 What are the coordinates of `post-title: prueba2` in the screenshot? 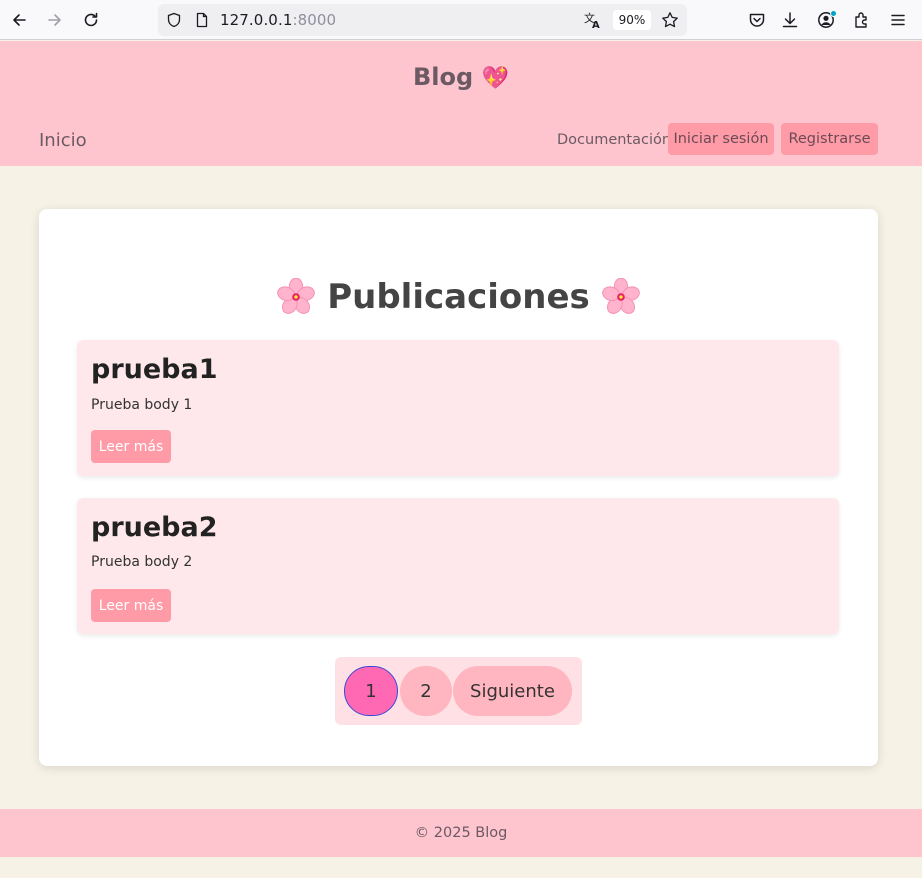 It's located at (154, 527).